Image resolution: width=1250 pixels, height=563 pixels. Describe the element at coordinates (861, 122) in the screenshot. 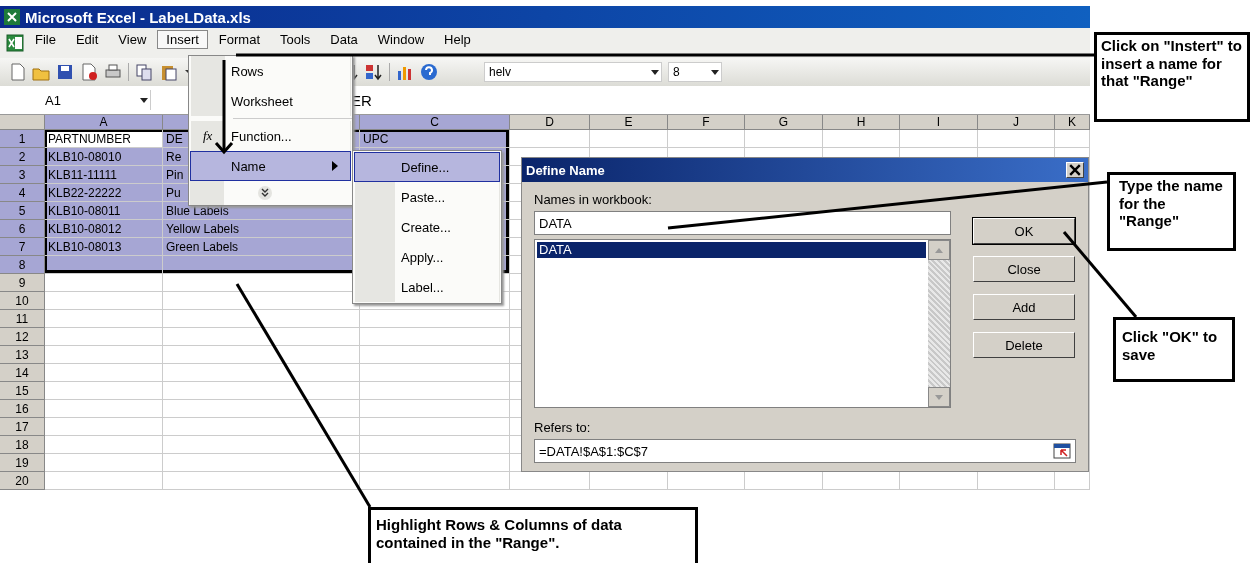

I see `column-header: H` at that location.